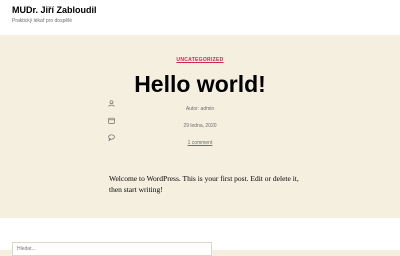 The image size is (400, 256). Describe the element at coordinates (200, 143) in the screenshot. I see `post-comments: 1 comment` at that location.